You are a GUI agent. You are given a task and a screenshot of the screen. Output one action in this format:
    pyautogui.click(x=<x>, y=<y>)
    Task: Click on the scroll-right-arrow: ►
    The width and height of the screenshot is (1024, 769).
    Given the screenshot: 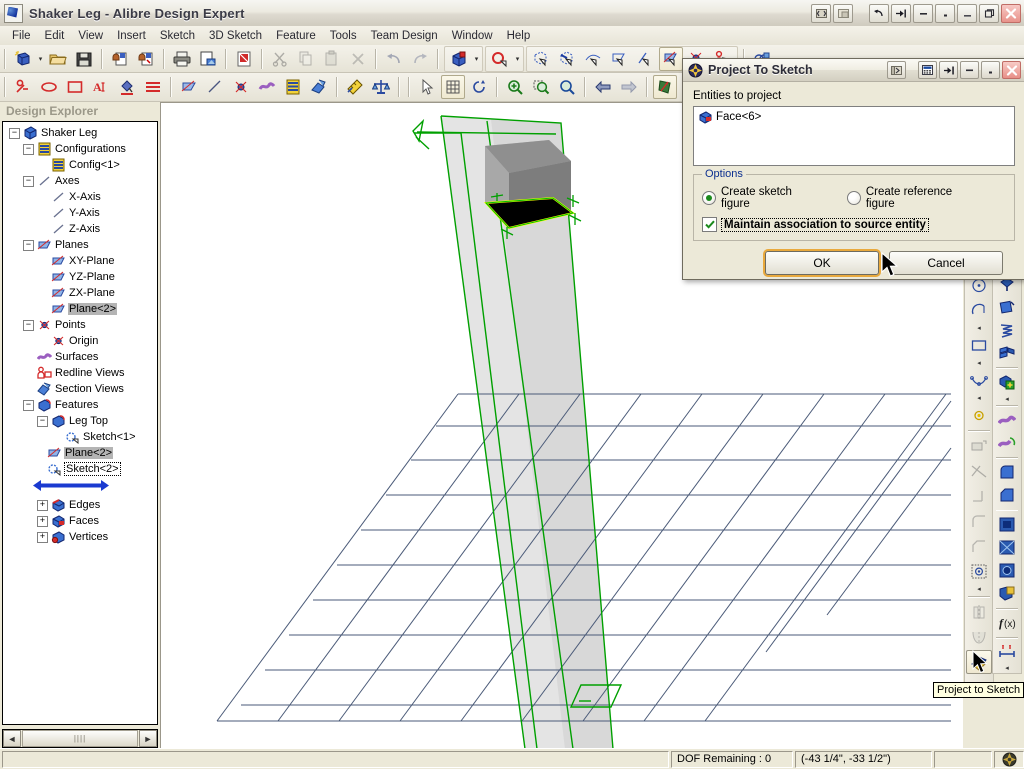 What is the action you would take?
    pyautogui.click(x=148, y=738)
    